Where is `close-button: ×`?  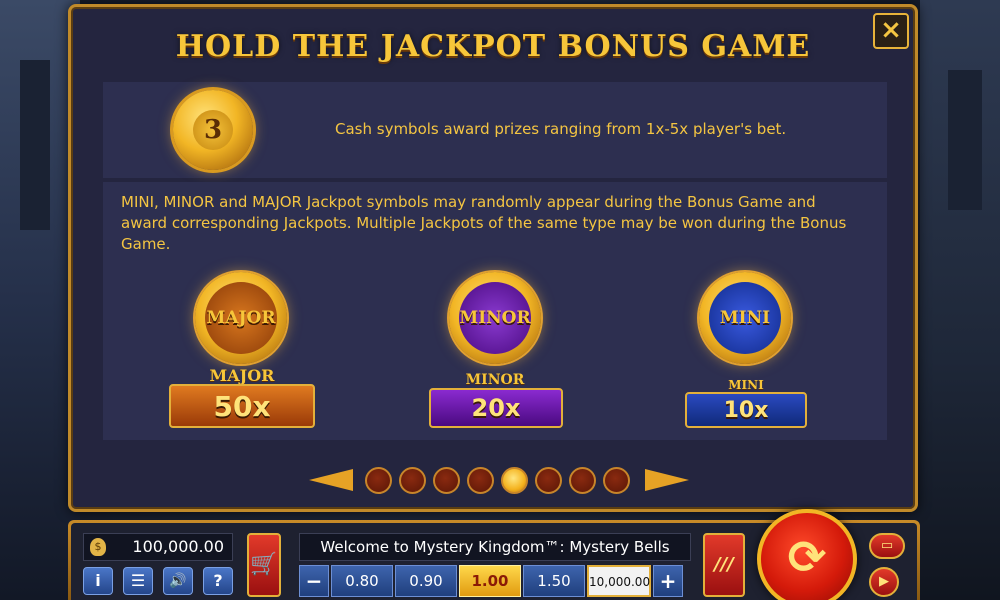 close-button: × is located at coordinates (891, 31).